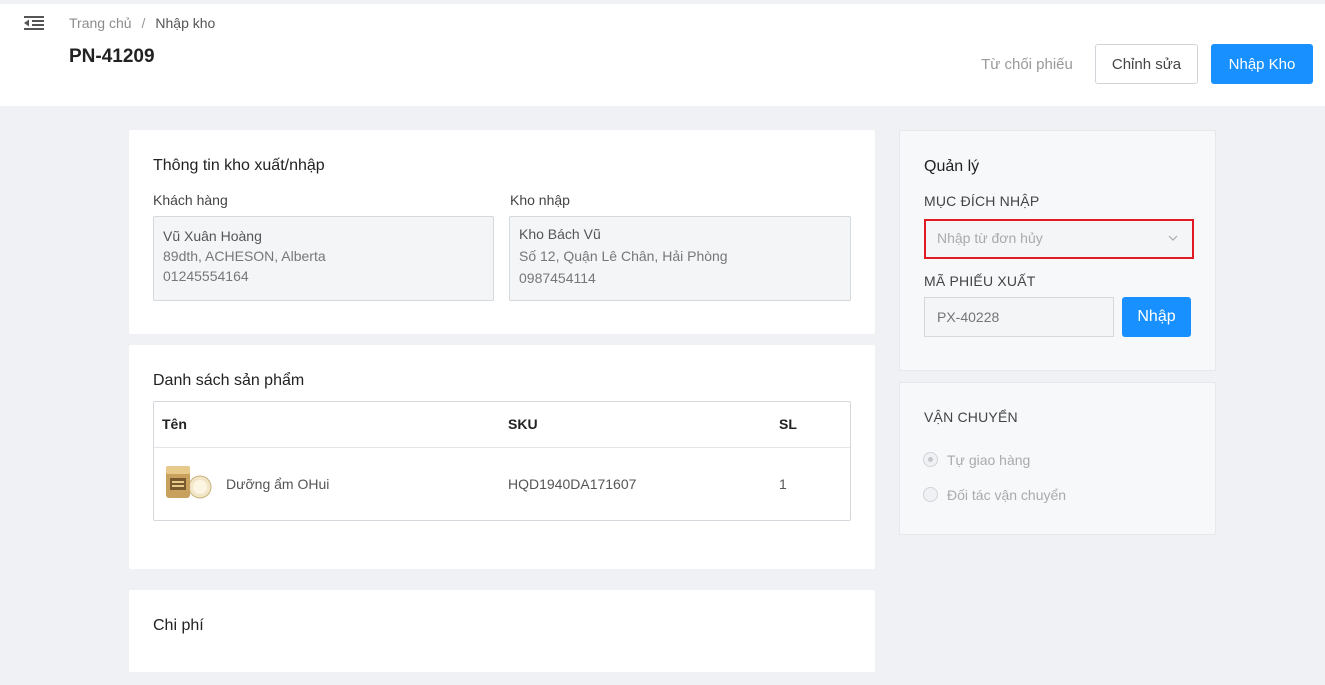 This screenshot has height=685, width=1325. Describe the element at coordinates (244, 256) in the screenshot. I see `customer-address: 89dth, ACHESON, Alberta` at that location.